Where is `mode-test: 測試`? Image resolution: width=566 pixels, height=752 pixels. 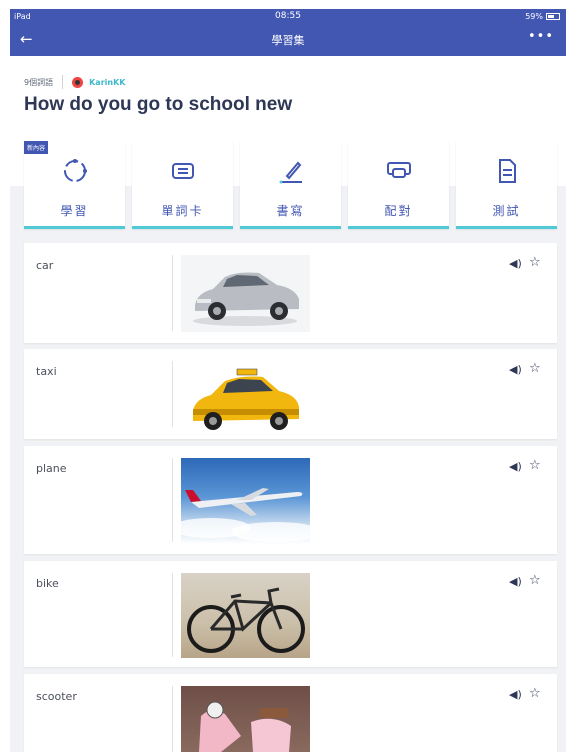
mode-test: 測試 is located at coordinates (506, 185).